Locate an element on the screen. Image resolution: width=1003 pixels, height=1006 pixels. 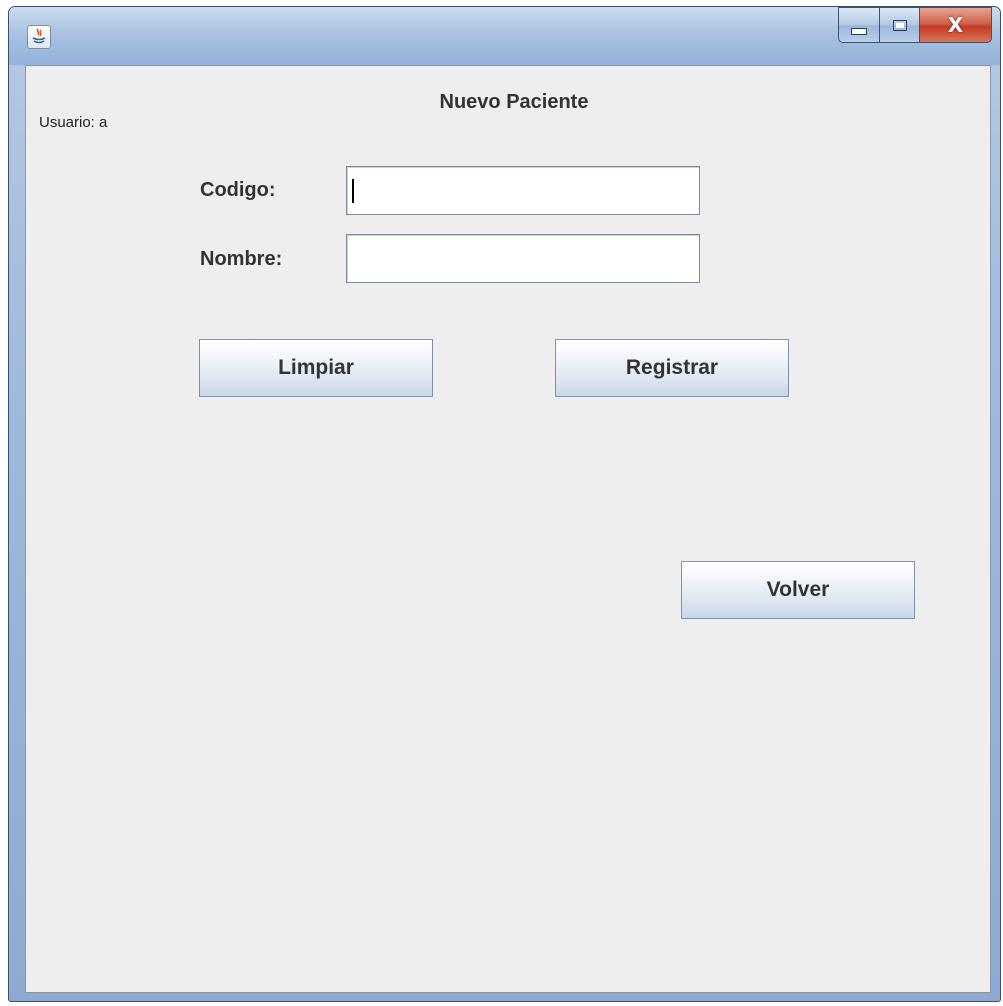
codigo-label: Codigo: is located at coordinates (238, 190).